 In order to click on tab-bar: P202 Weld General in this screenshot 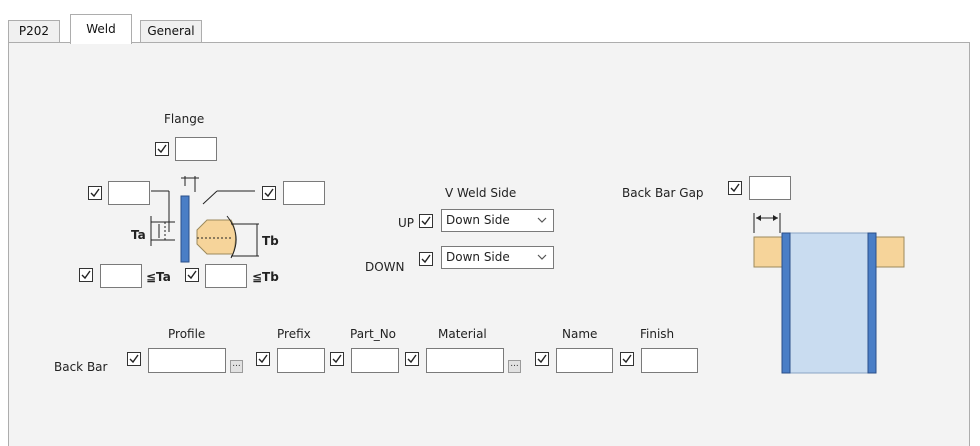, I will do `click(488, 29)`.